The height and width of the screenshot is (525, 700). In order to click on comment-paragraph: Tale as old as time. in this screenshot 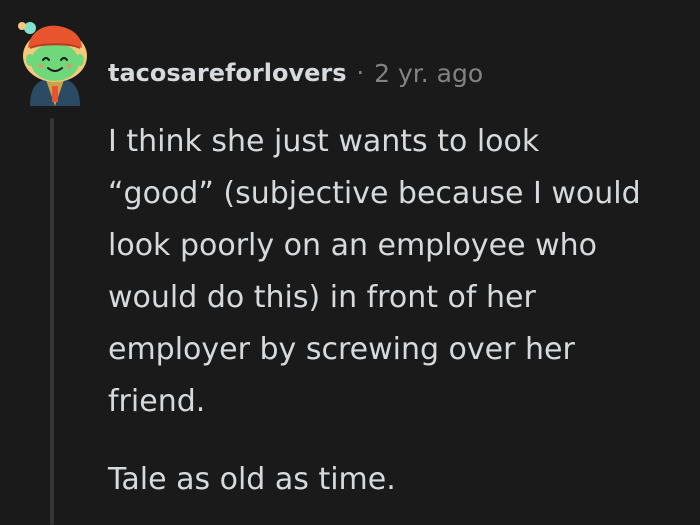, I will do `click(252, 479)`.